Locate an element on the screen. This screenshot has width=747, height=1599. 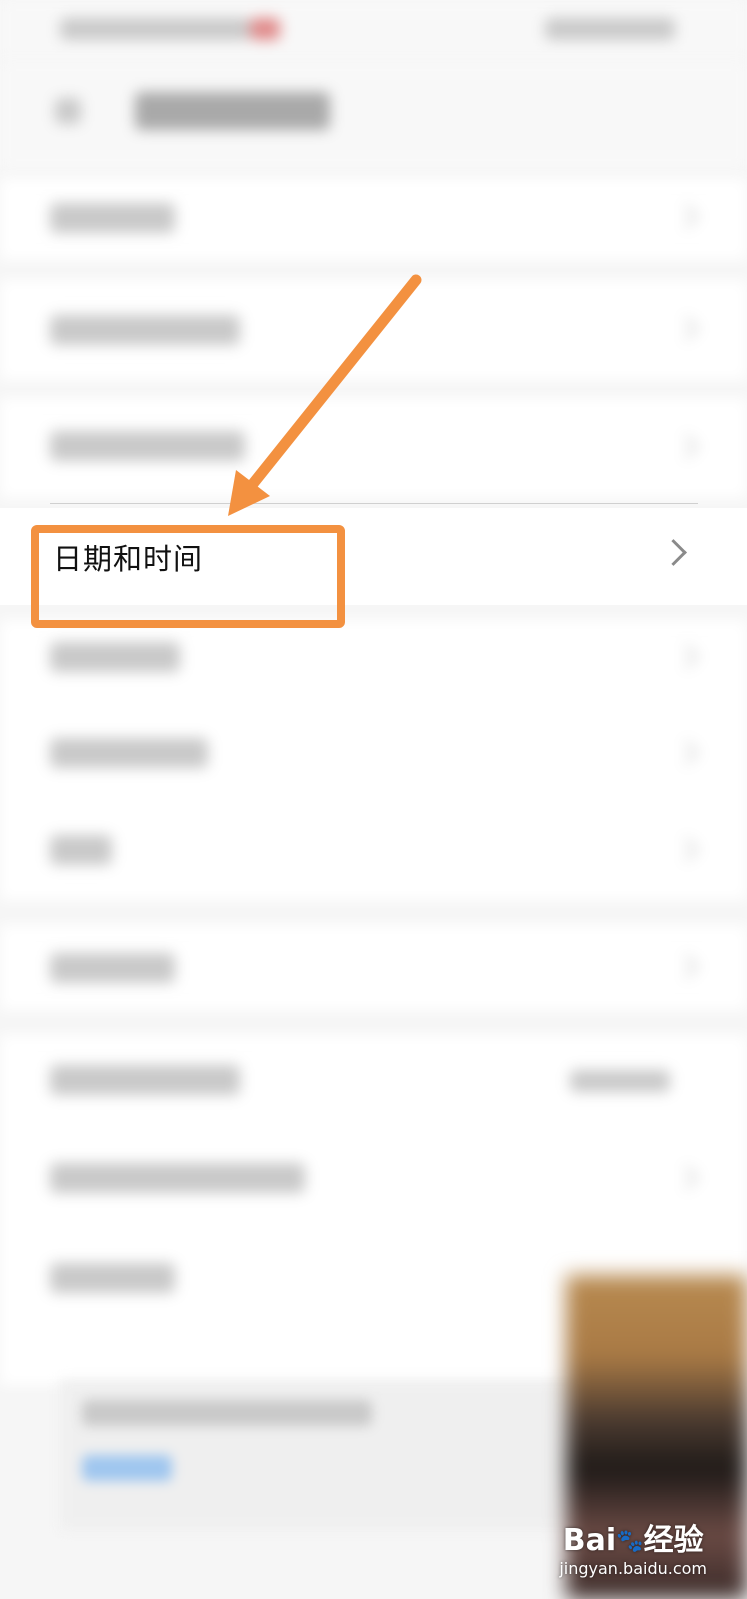
watermark: Bai🐾经验 jingyan.baidu.com is located at coordinates (633, 1546).